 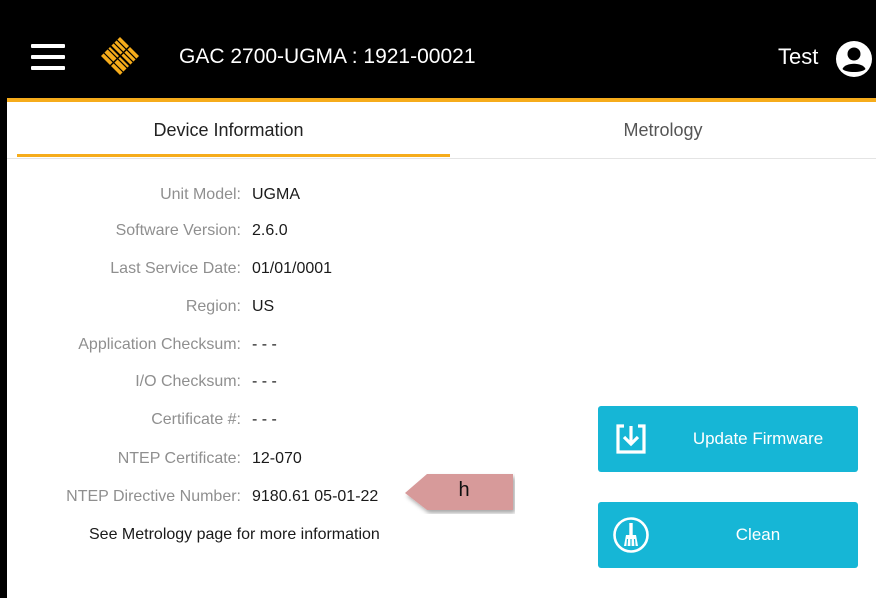 I want to click on info-row-certificate: Certificate #: - - -, so click(x=307, y=421).